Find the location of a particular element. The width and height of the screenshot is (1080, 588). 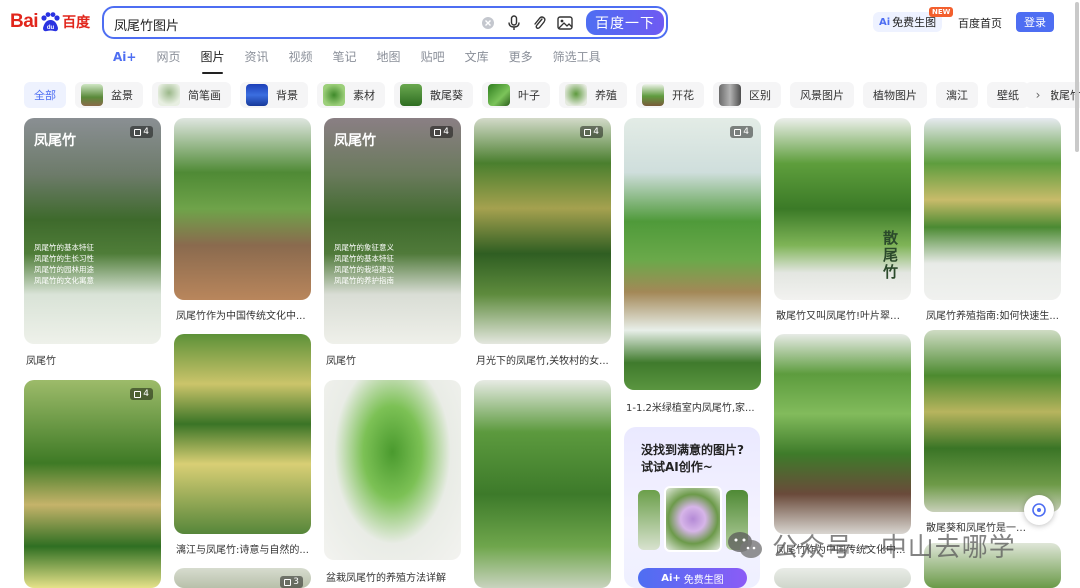

tab-filter-tools: 筛选工具 is located at coordinates (577, 59).